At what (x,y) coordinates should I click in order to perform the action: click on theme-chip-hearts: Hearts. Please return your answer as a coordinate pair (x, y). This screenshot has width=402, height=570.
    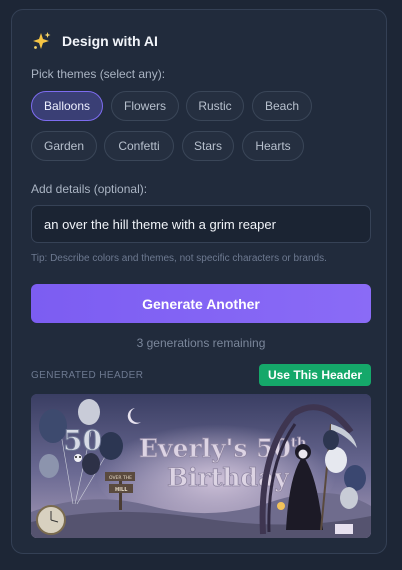
    Looking at the image, I should click on (273, 146).